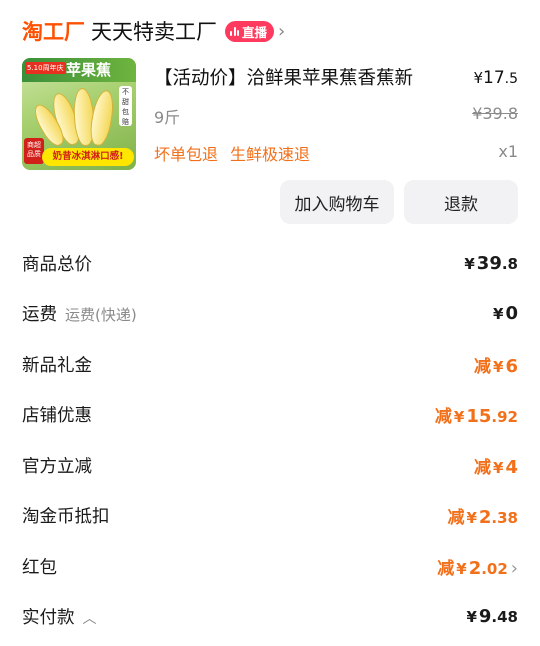  I want to click on live-badge: 直播, so click(250, 31).